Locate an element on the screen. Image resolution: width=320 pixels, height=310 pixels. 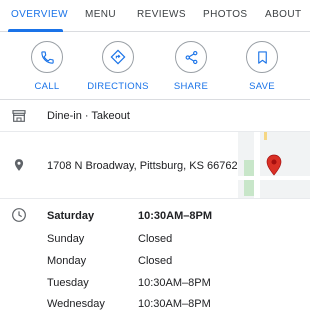
save-label: SAVE is located at coordinates (262, 86).